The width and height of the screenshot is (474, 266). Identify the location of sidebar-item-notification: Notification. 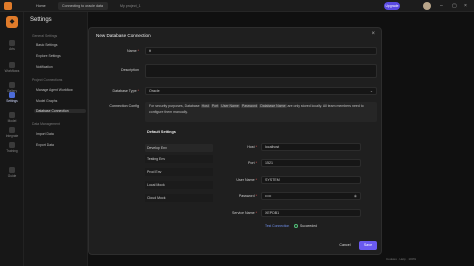
(44, 67).